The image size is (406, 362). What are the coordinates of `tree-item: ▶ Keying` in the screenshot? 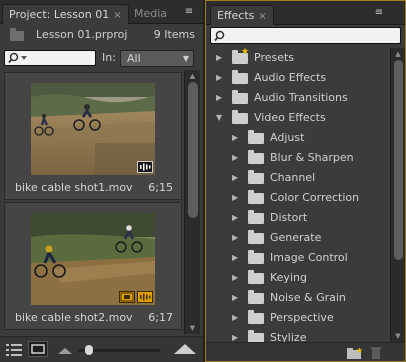 It's located at (298, 278).